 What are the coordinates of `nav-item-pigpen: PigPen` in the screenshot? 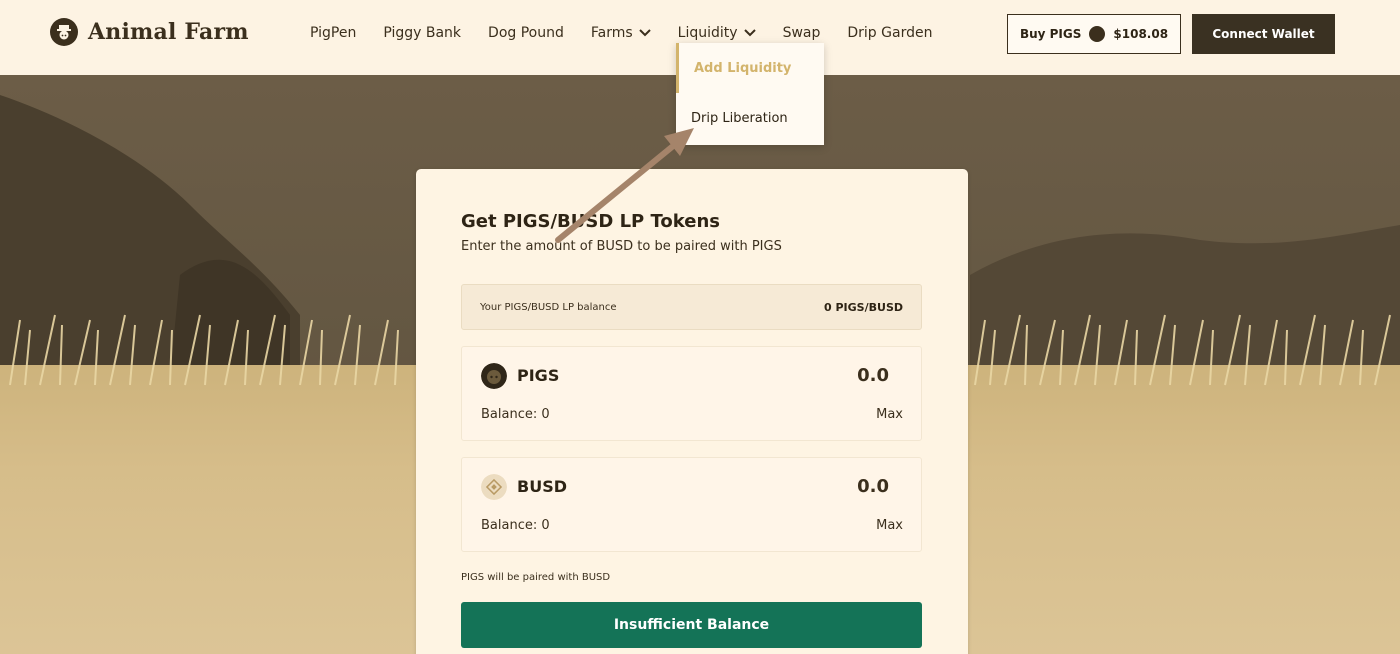 It's located at (333, 33).